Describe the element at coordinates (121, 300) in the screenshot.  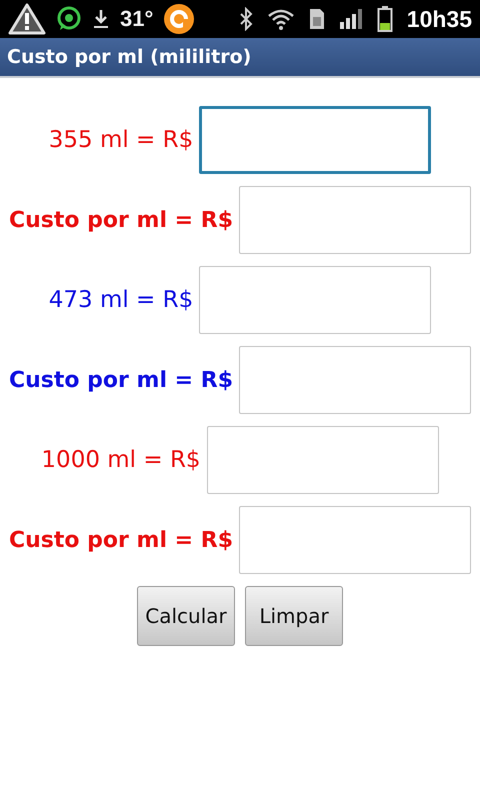
I see `field-label: 473 ml = R$` at that location.